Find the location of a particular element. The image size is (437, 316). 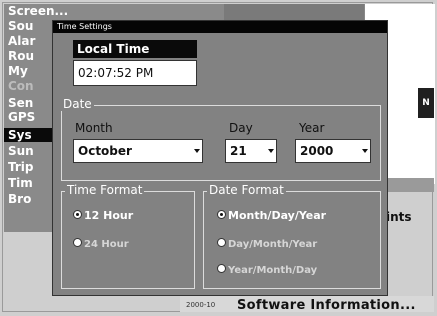

year-value: 2000 is located at coordinates (317, 151).